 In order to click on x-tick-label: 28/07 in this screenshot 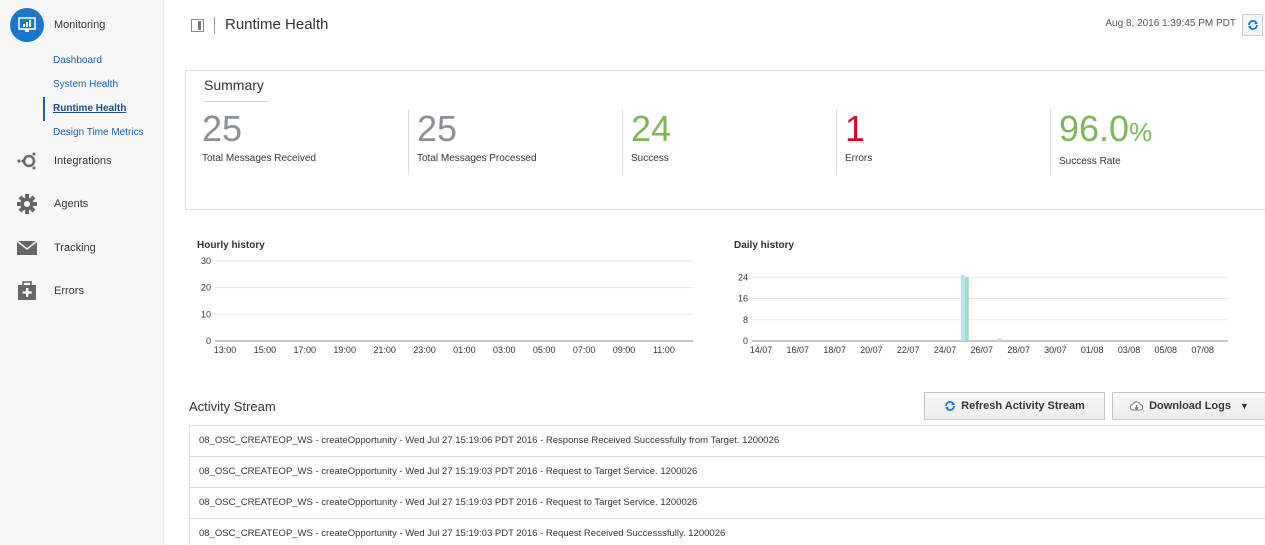, I will do `click(1018, 350)`.